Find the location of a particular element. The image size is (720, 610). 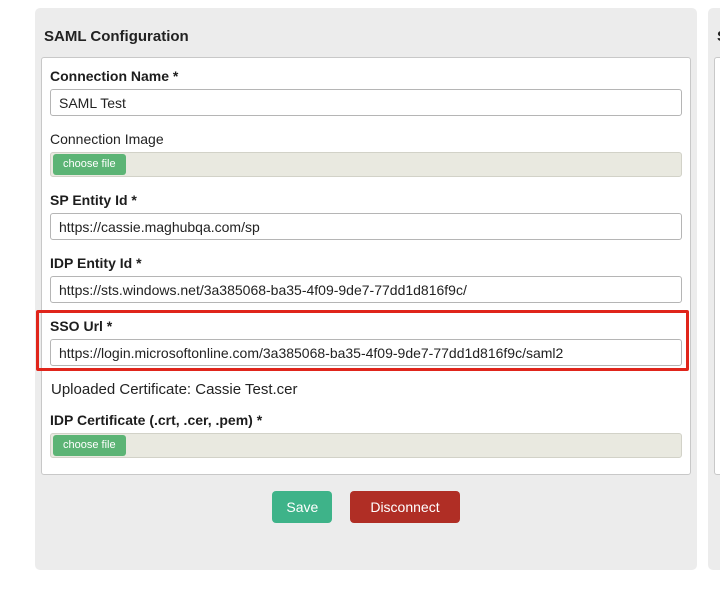

sso-url-input is located at coordinates (366, 352).